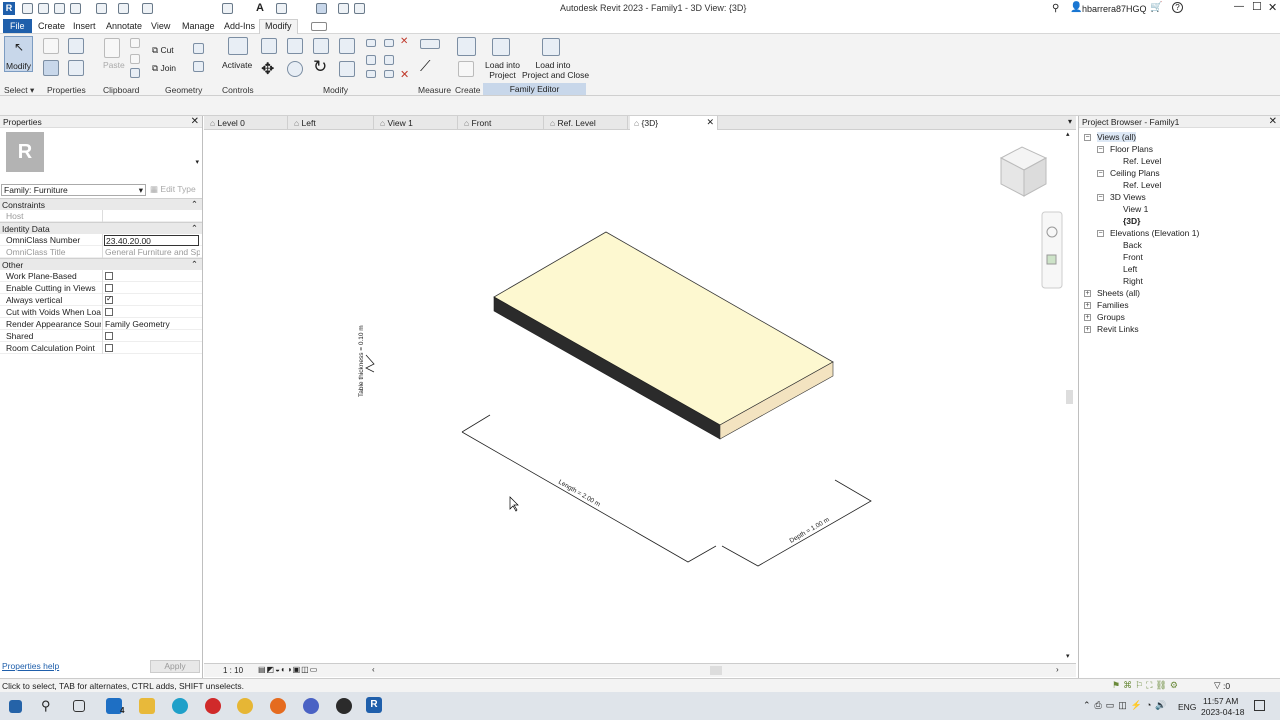  What do you see at coordinates (404, 41) in the screenshot?
I see `delete-x-icon: ✕` at bounding box center [404, 41].